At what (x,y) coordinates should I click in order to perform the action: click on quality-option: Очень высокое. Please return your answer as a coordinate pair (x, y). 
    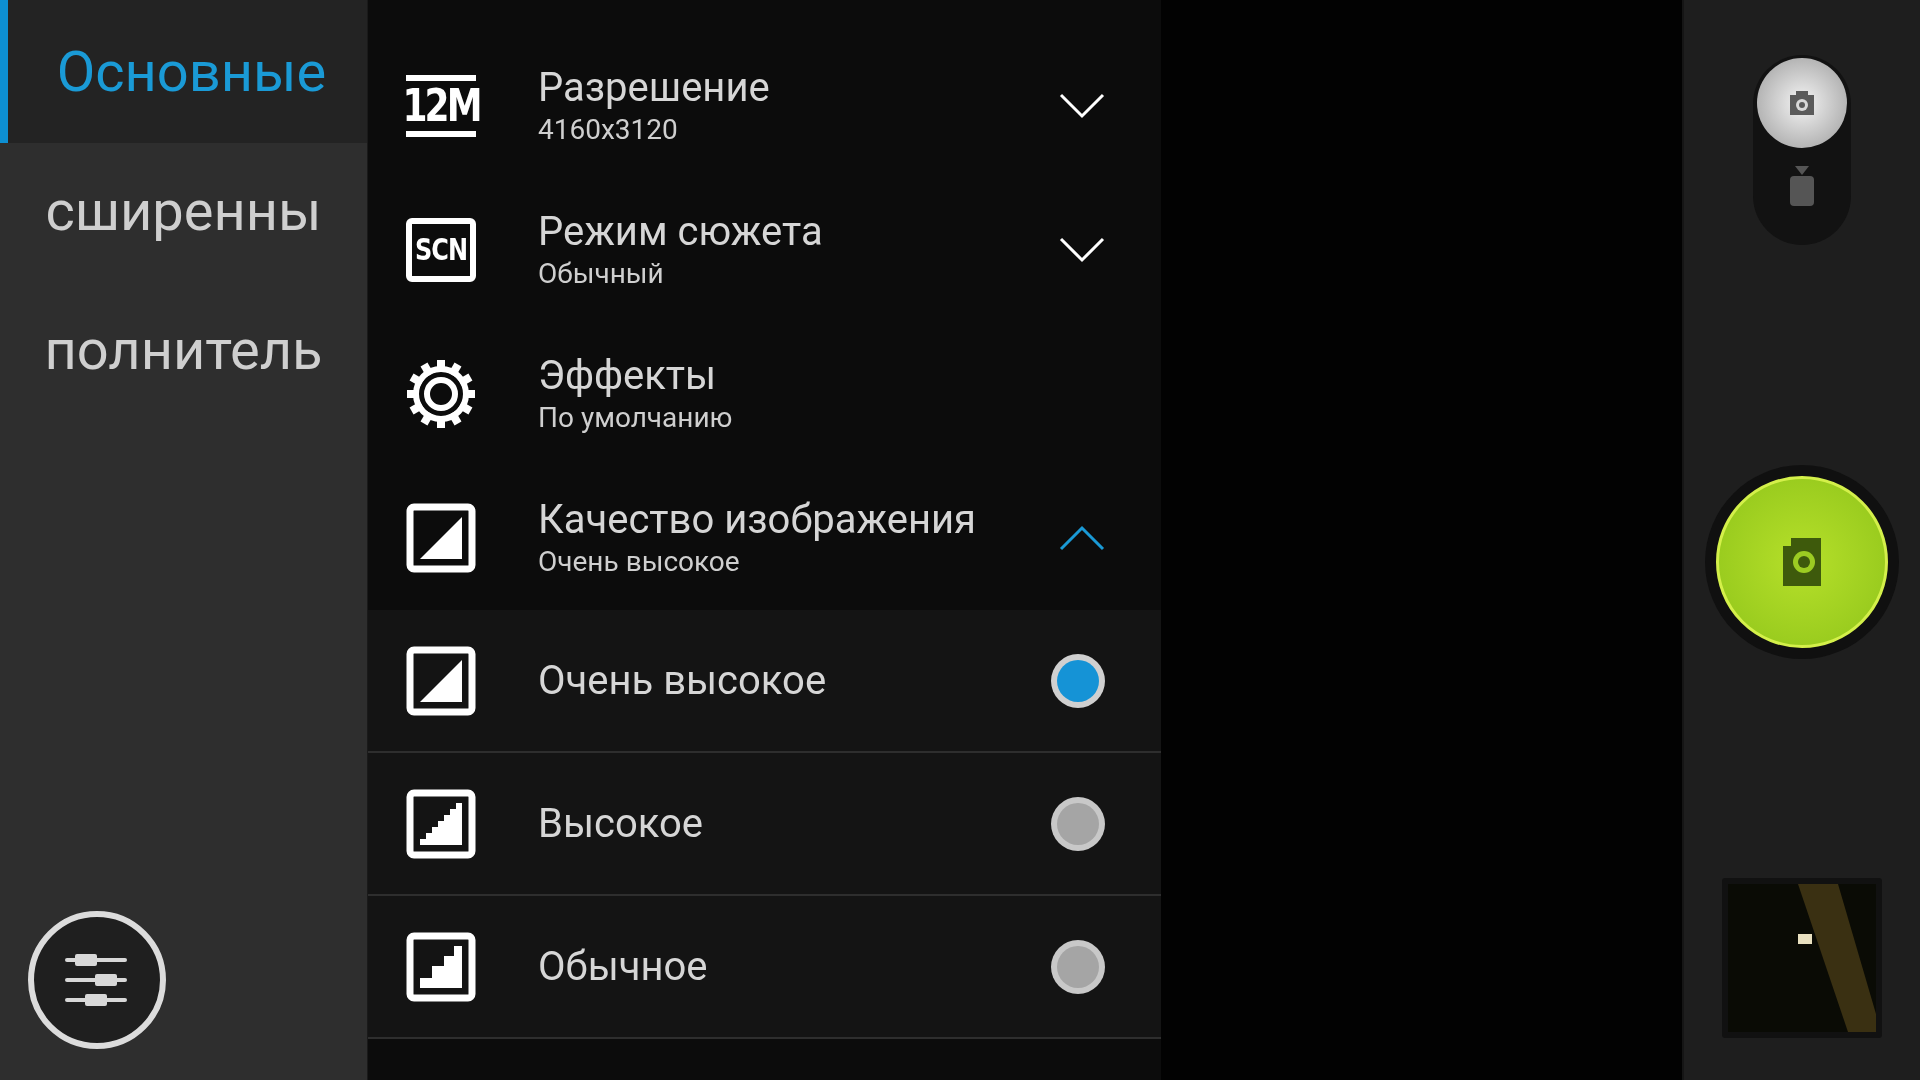
    Looking at the image, I should click on (764, 681).